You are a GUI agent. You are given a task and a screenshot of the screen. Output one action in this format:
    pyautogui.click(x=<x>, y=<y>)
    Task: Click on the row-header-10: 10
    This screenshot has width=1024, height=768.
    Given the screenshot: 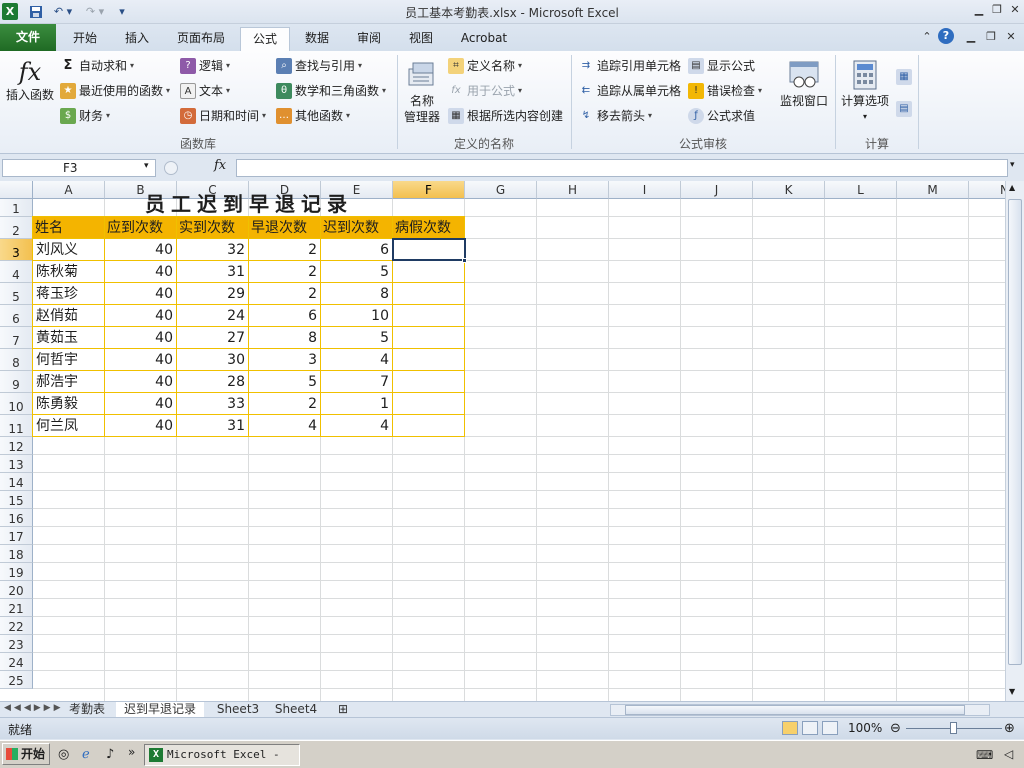 What is the action you would take?
    pyautogui.click(x=16, y=404)
    